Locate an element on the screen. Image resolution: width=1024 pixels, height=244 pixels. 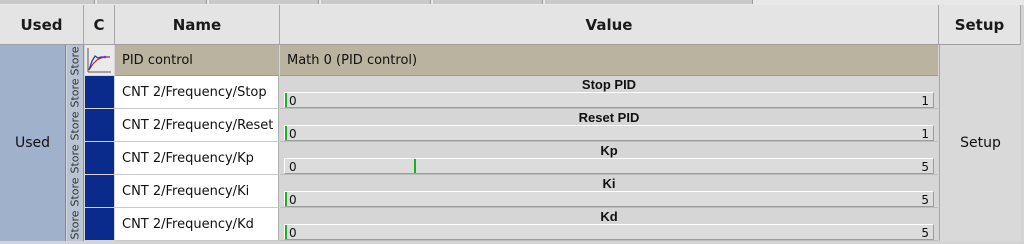
value-slider-kp: Kp 0 5 is located at coordinates (609, 158).